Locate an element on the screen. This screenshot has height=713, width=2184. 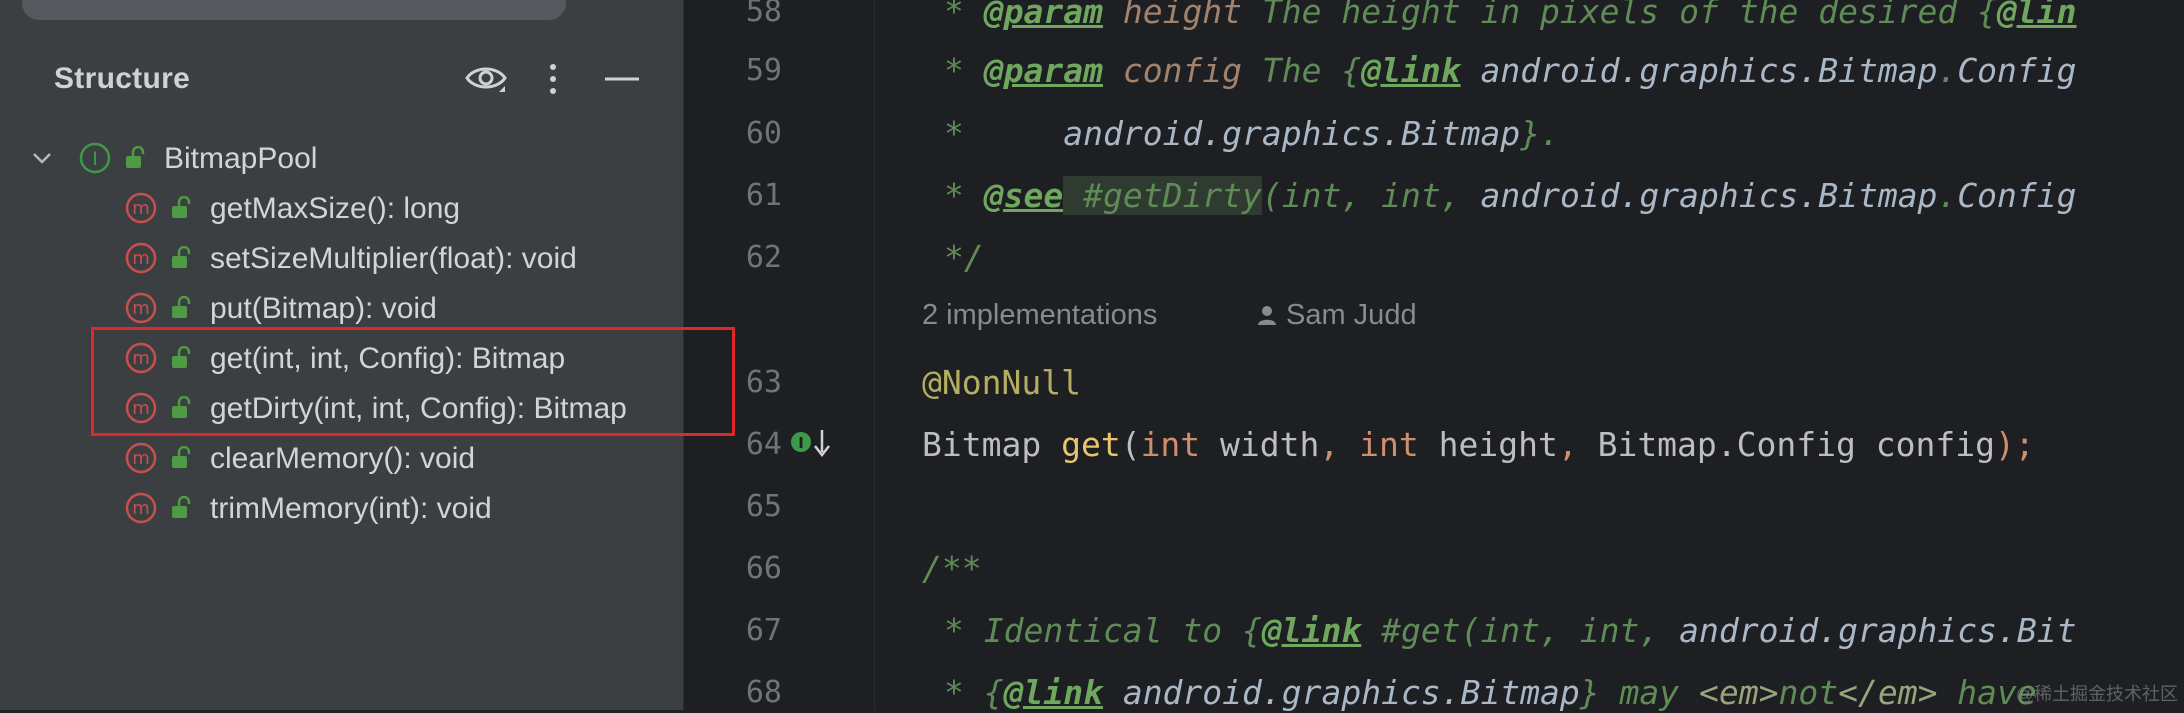
hide-panel-button is located at coordinates (622, 79).